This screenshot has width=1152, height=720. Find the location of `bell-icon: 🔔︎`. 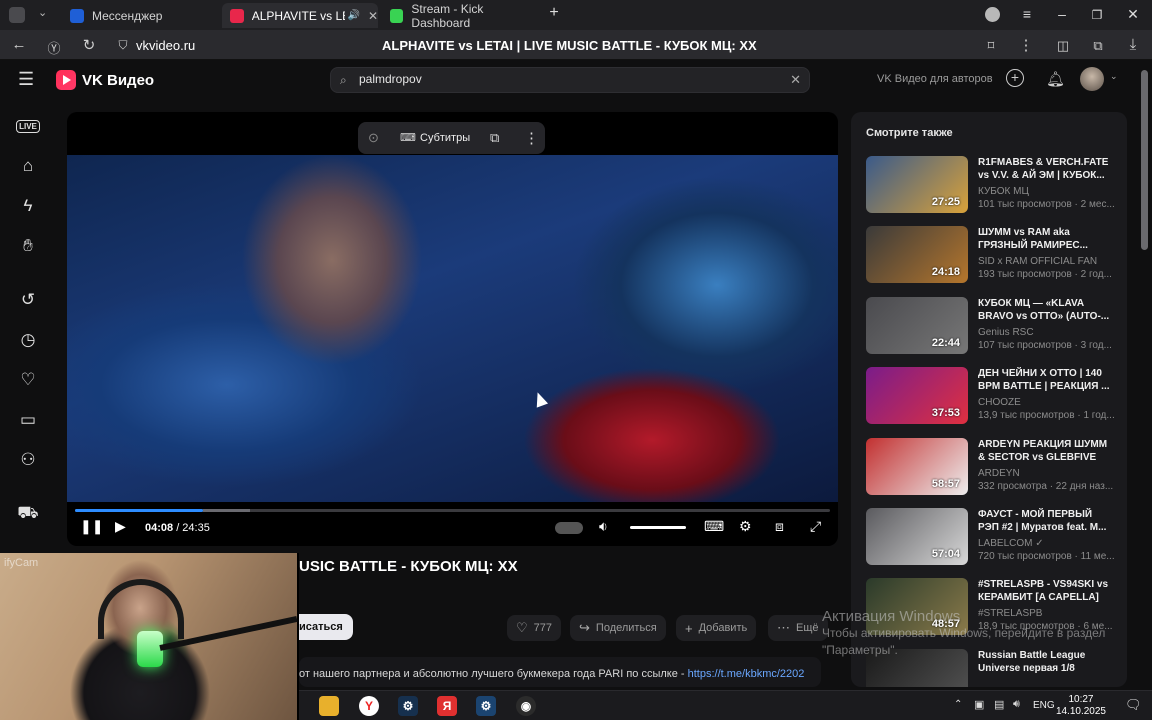

bell-icon: 🔔︎ is located at coordinates (1055, 79).